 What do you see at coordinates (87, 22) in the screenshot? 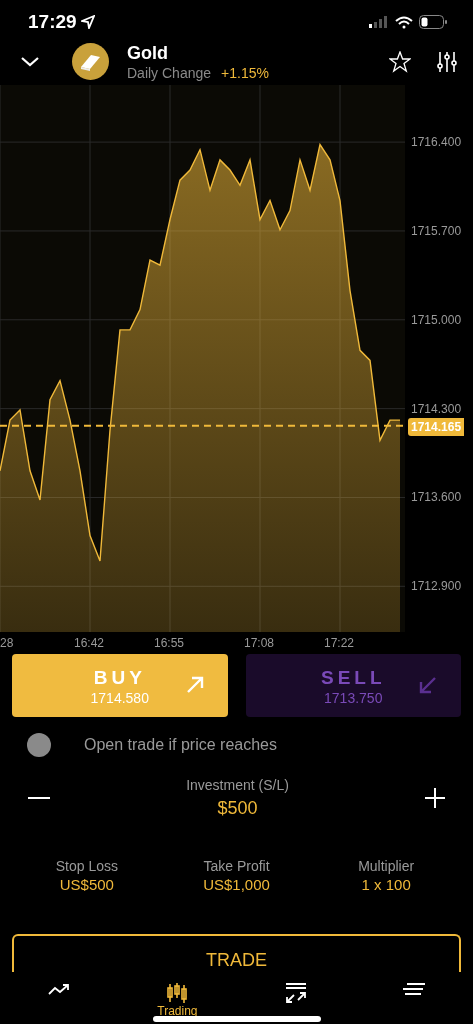
I see `location-arrow-icon` at bounding box center [87, 22].